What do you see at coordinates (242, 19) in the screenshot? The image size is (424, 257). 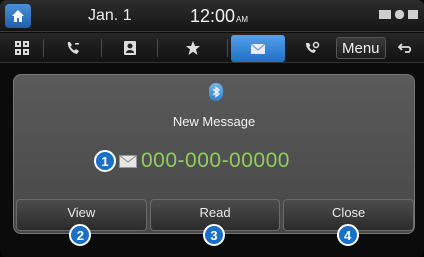 I see `clock-ampm: AM` at bounding box center [242, 19].